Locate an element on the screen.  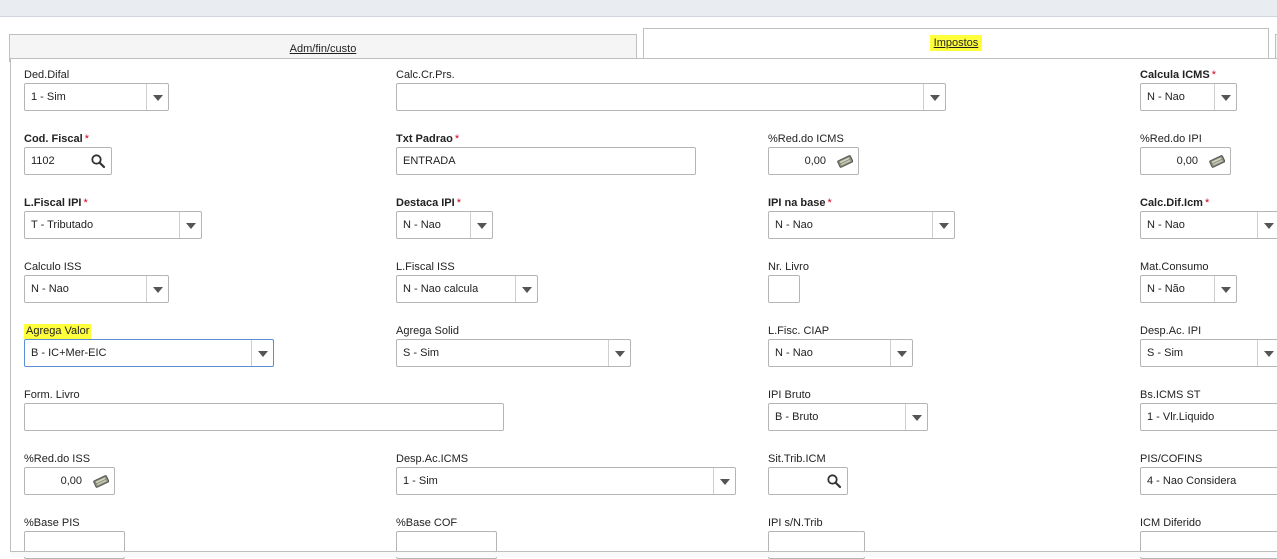
field-label: Agrega Solid is located at coordinates (427, 331).